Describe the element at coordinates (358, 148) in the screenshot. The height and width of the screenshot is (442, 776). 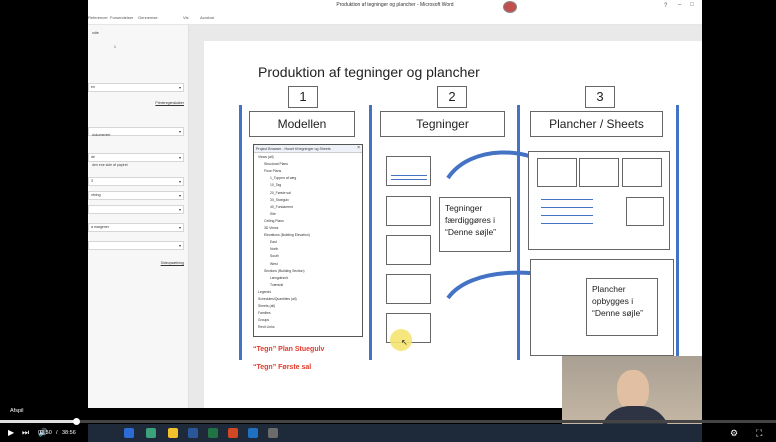
I see `close-icon: ×` at that location.